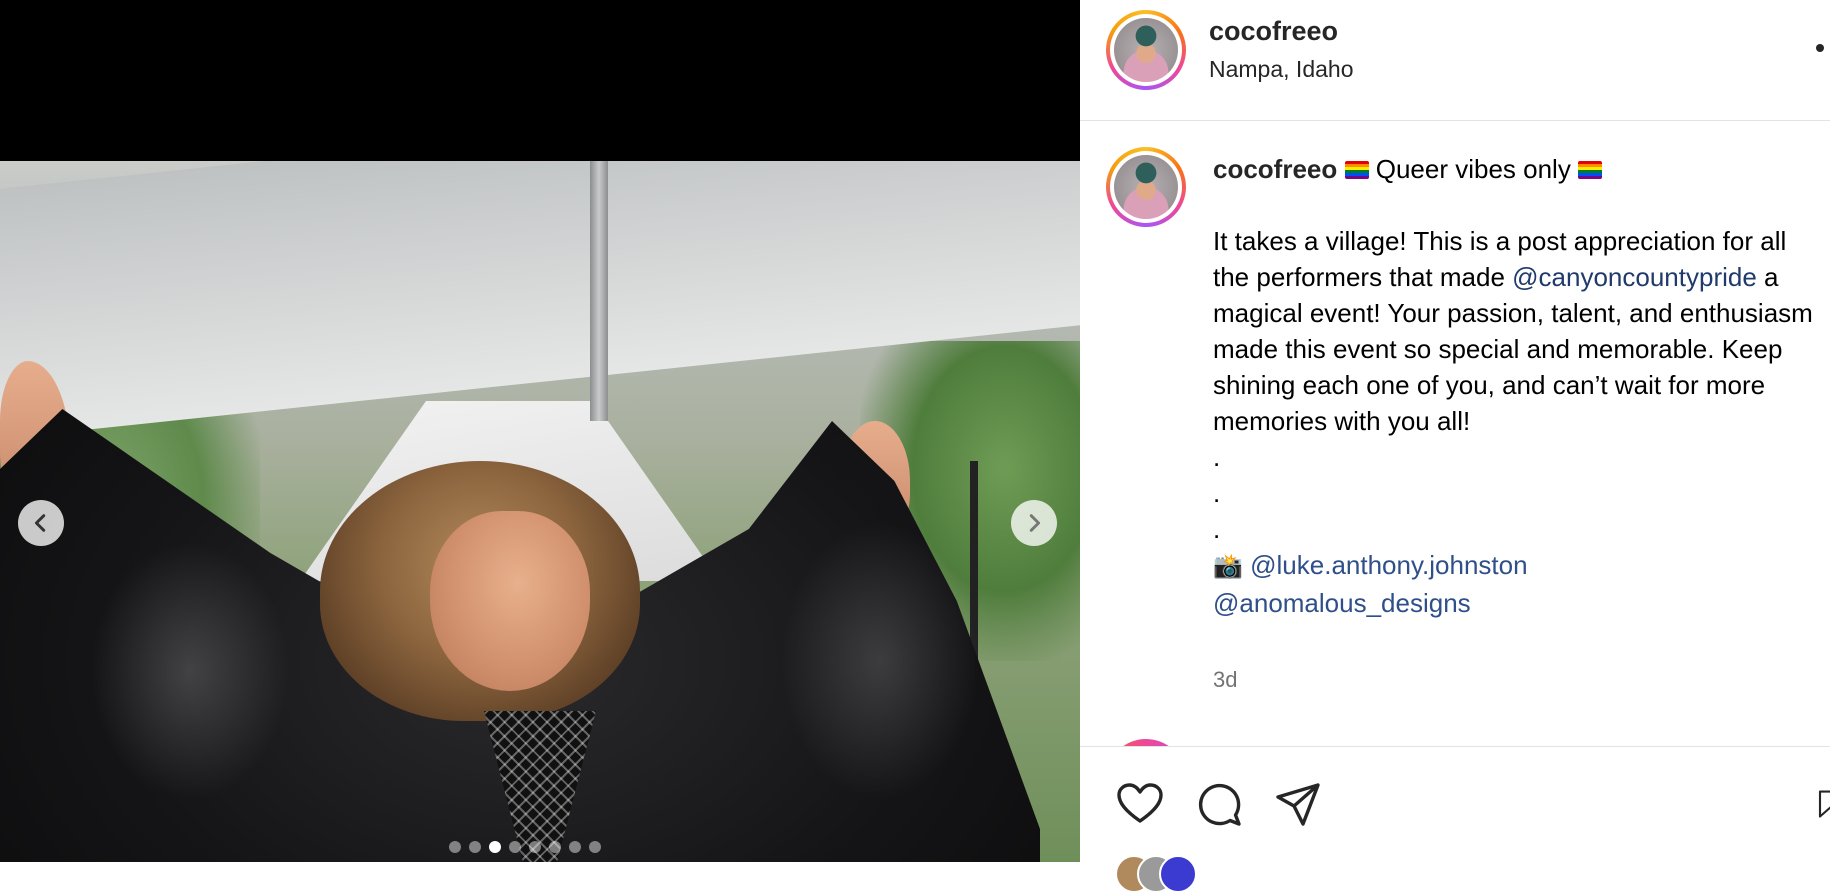 This screenshot has height=893, width=1830. I want to click on carousel-prev-button, so click(41, 523).